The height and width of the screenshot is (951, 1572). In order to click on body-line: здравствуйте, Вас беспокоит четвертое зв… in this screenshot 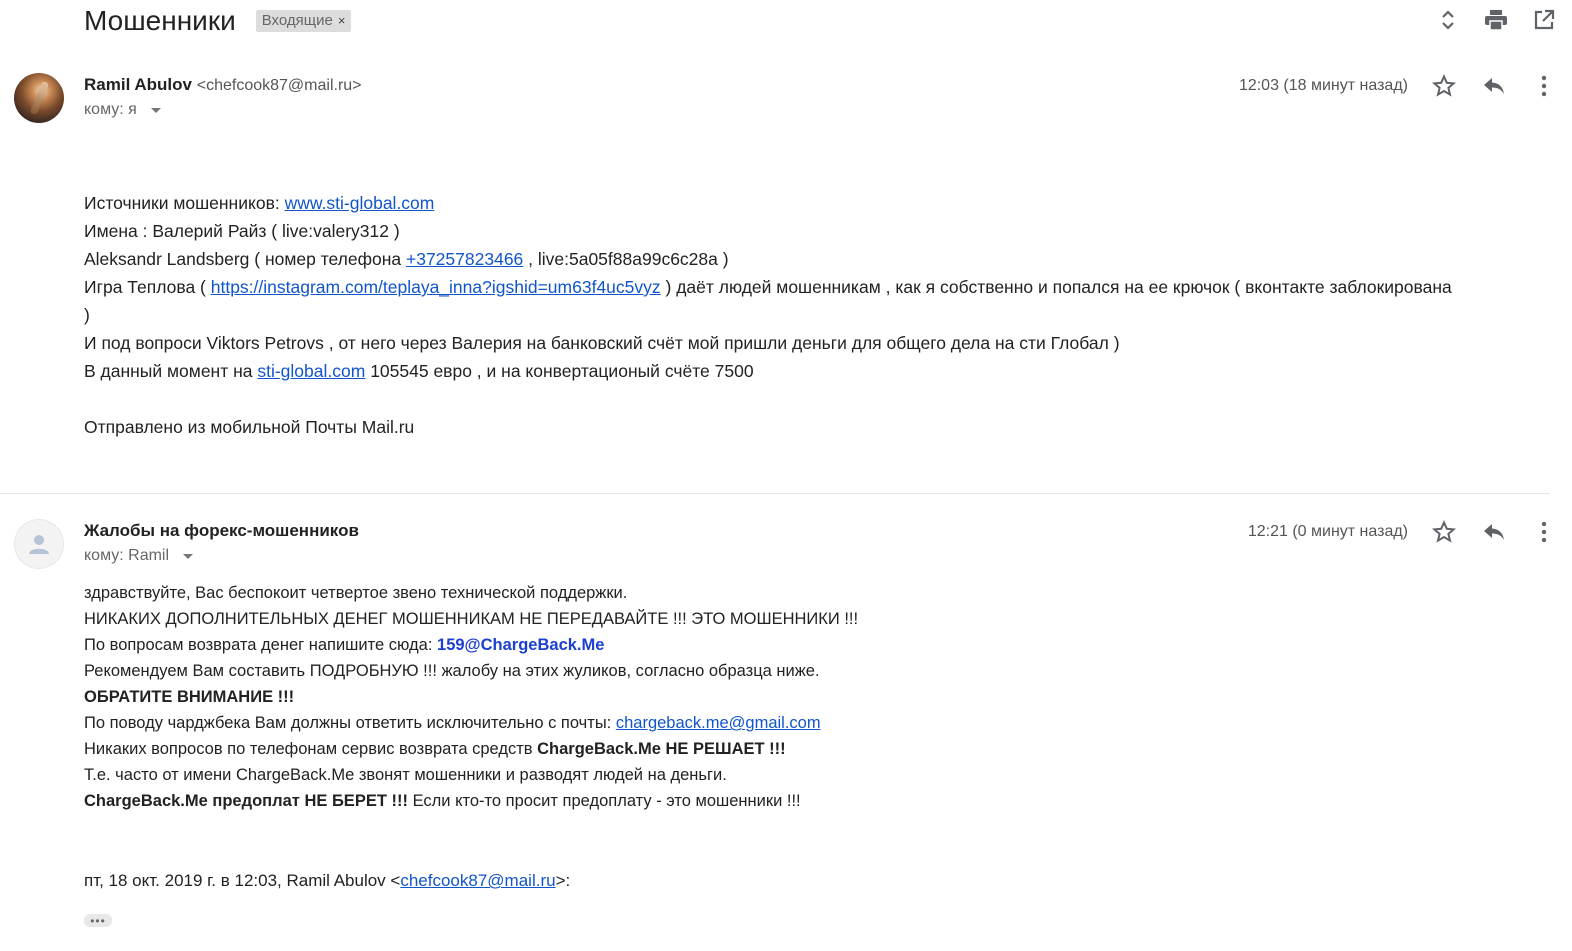, I will do `click(356, 593)`.